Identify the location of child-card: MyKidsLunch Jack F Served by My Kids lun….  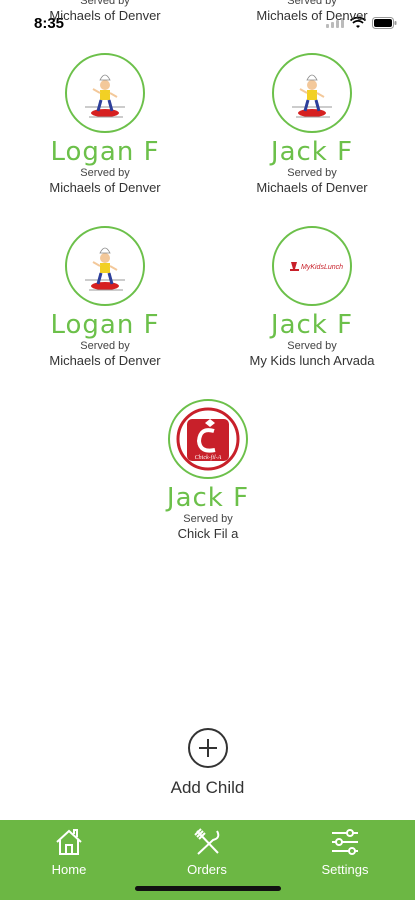
(311, 297).